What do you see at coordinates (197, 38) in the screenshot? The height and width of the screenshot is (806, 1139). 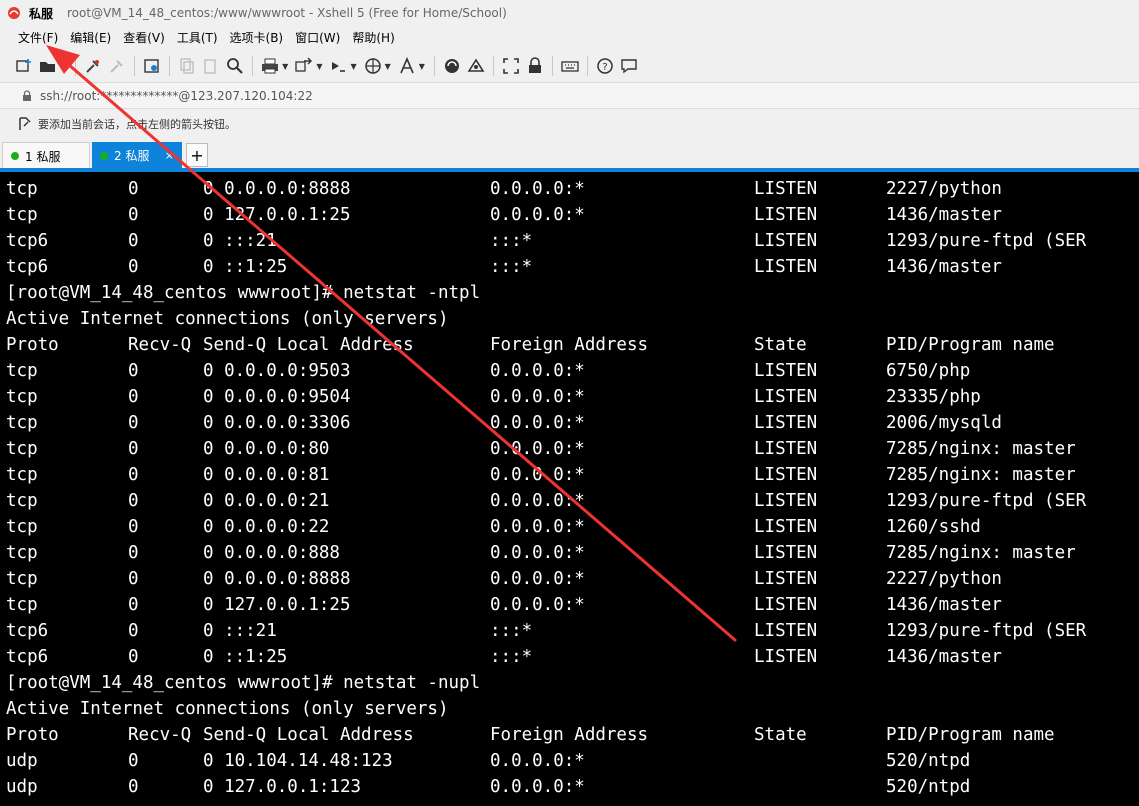 I see `menu-tools: 工具(T)` at bounding box center [197, 38].